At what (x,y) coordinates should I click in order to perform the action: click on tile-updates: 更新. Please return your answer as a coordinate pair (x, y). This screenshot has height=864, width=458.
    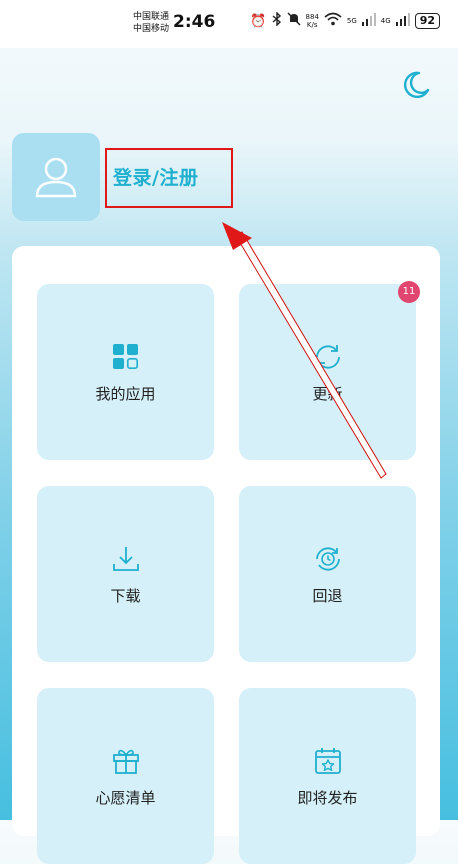
    Looking at the image, I should click on (327, 372).